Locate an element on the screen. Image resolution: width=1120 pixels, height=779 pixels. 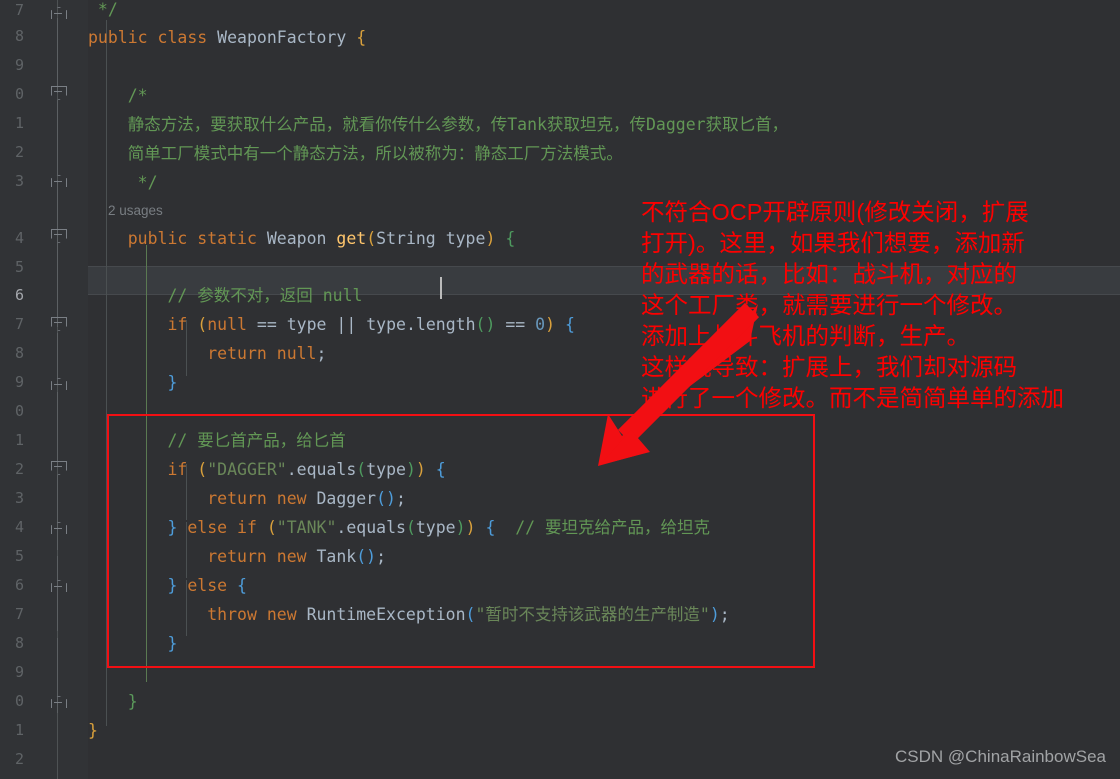
code-line: if ("DAGGER".equals(type)) { is located at coordinates (604, 469).